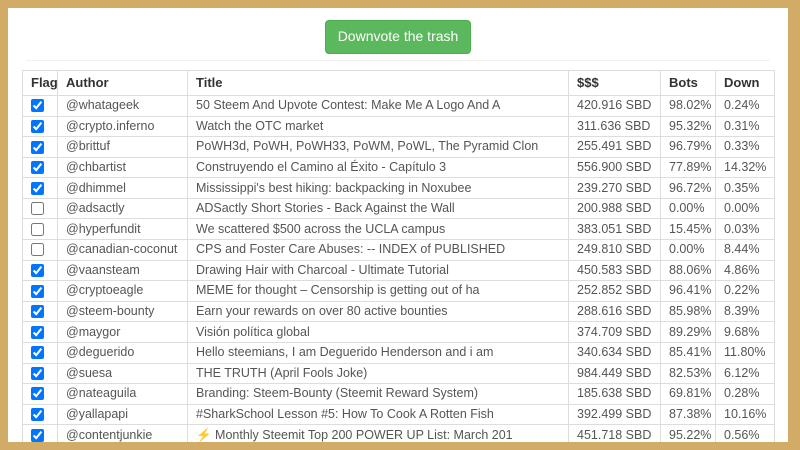 This screenshot has width=800, height=450. Describe the element at coordinates (614, 188) in the screenshot. I see `payout-cell: 239.270 SBD` at that location.